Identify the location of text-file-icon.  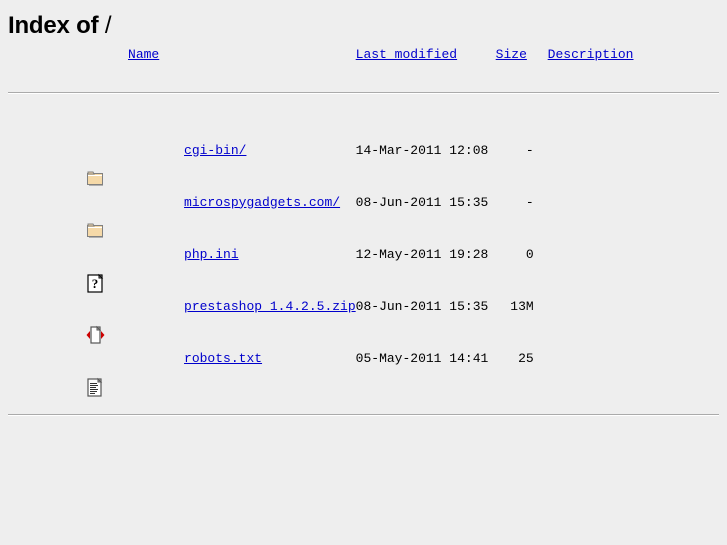
(96, 372).